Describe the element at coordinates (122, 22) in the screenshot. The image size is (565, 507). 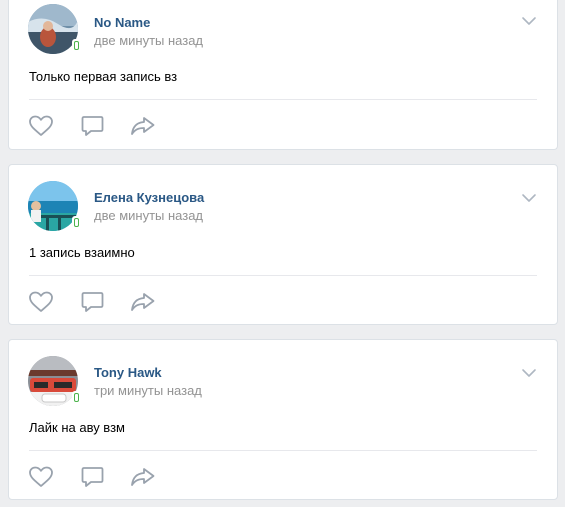
I see `author-name: No Name` at that location.